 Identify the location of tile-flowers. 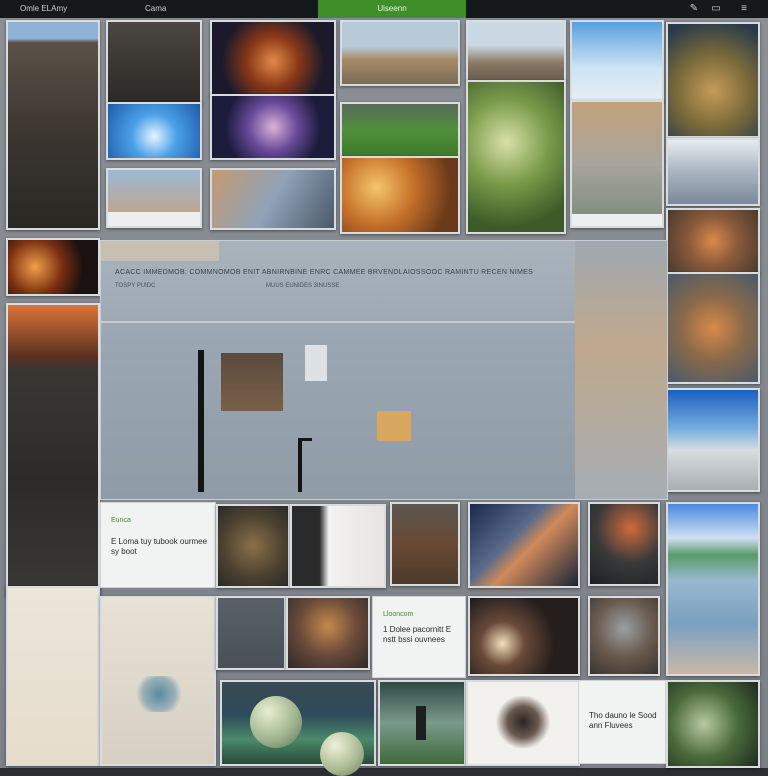
(713, 80).